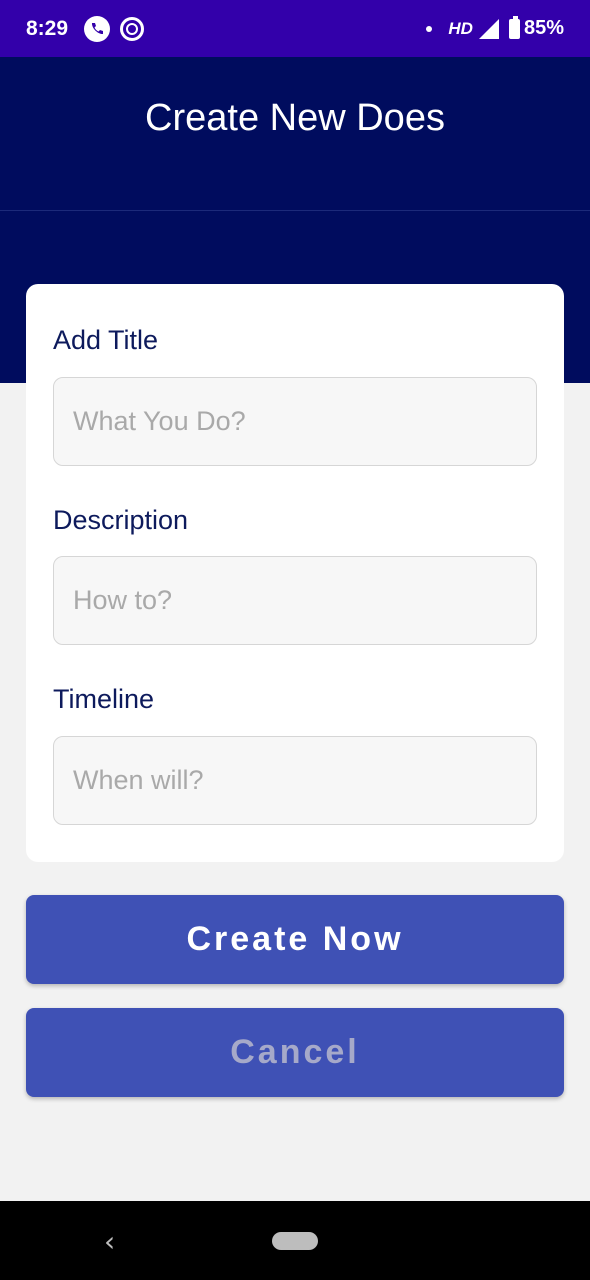 This screenshot has width=590, height=1280. What do you see at coordinates (460, 28) in the screenshot?
I see `network-type: HD` at bounding box center [460, 28].